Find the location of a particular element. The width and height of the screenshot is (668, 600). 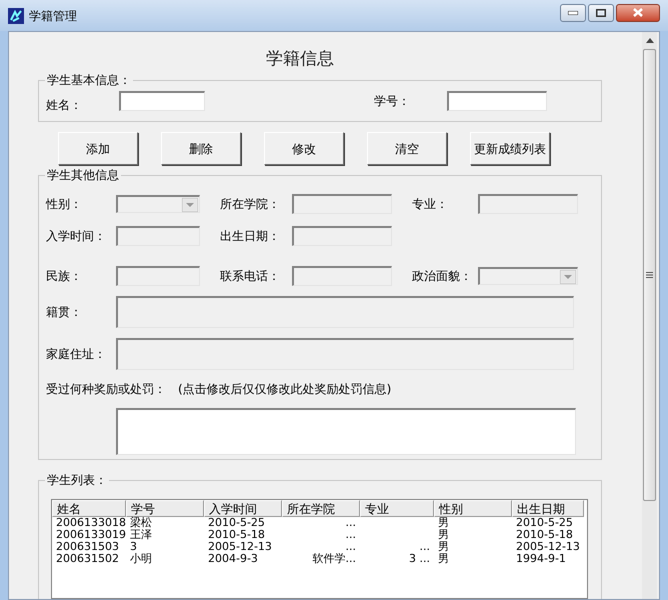

table-cell: 1994-9-1 is located at coordinates (541, 558).